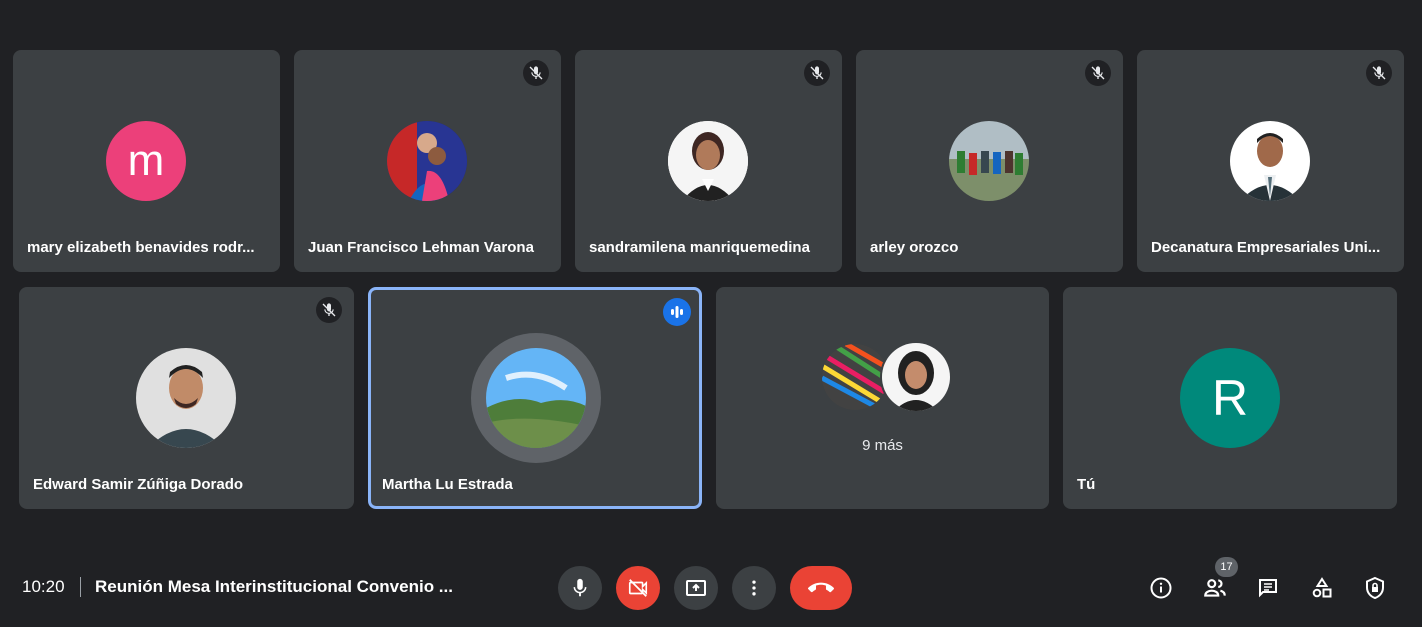 The image size is (1422, 627). What do you see at coordinates (138, 484) in the screenshot?
I see `participant-name: Edward Samir Zúñiga Dorado` at bounding box center [138, 484].